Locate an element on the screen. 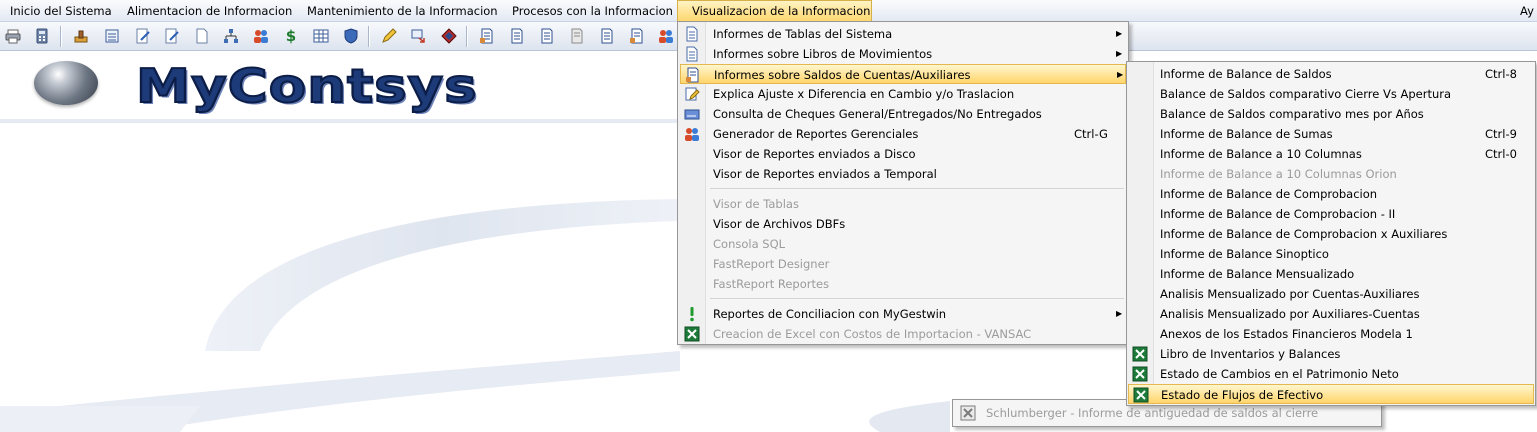 The width and height of the screenshot is (1537, 432). menu-item-visor-de-archivos-dbfs: Visor de Archivos DBFs is located at coordinates (903, 224).